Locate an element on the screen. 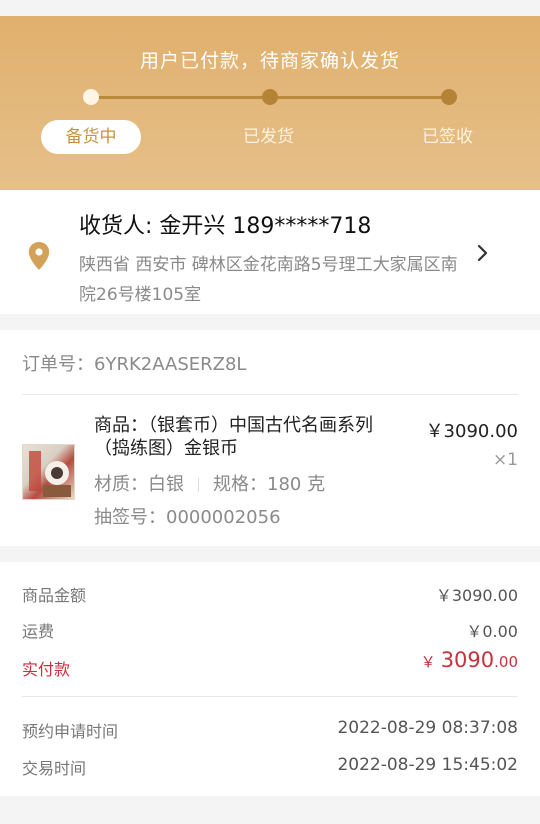 This screenshot has height=824, width=540. product-quantity: ×1 is located at coordinates (505, 460).